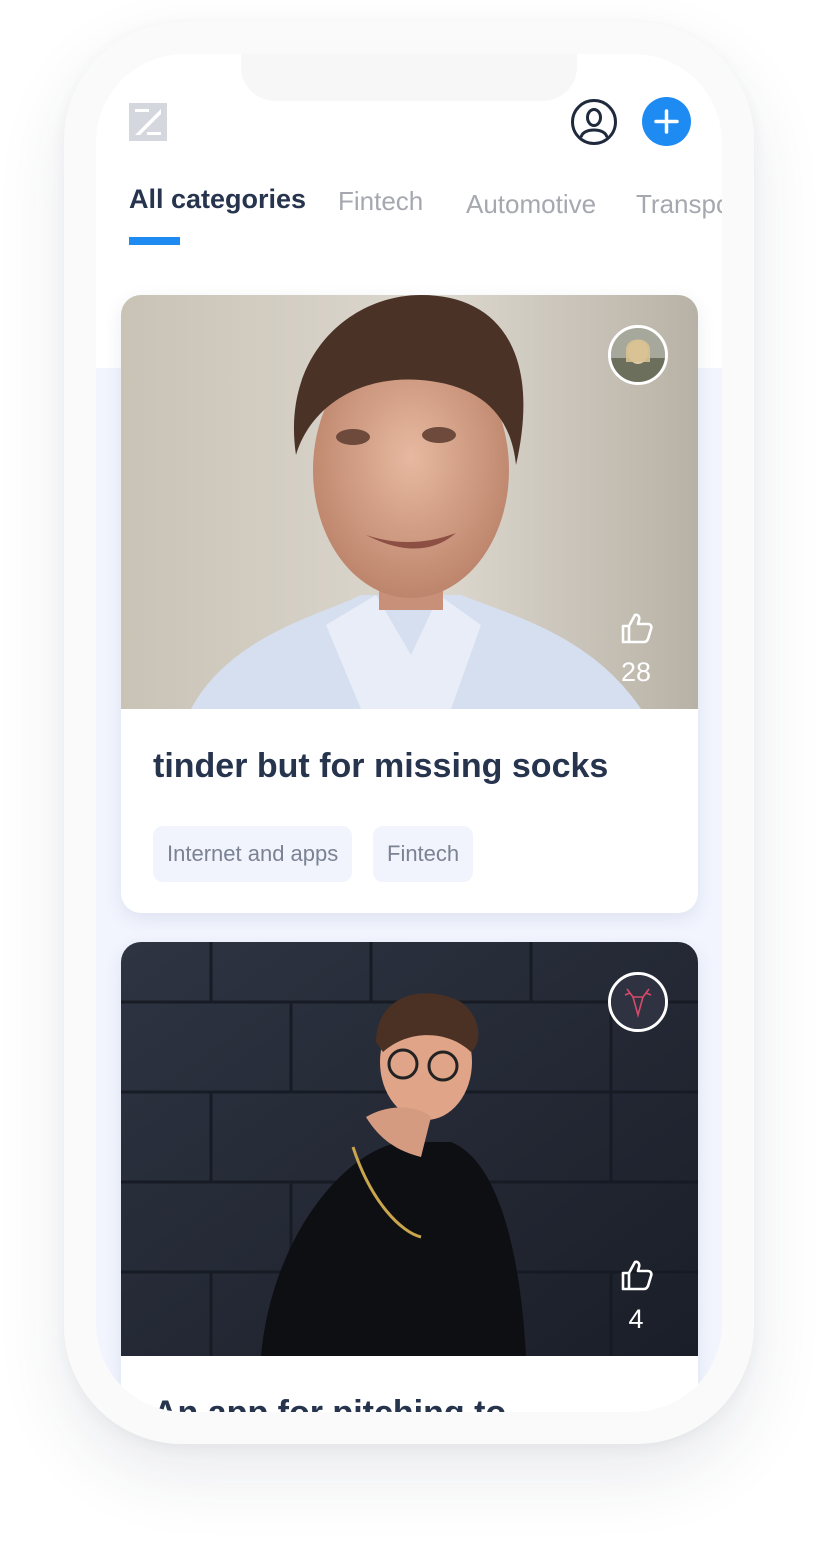 The height and width of the screenshot is (1550, 818). I want to click on plus-icon, so click(666, 121).